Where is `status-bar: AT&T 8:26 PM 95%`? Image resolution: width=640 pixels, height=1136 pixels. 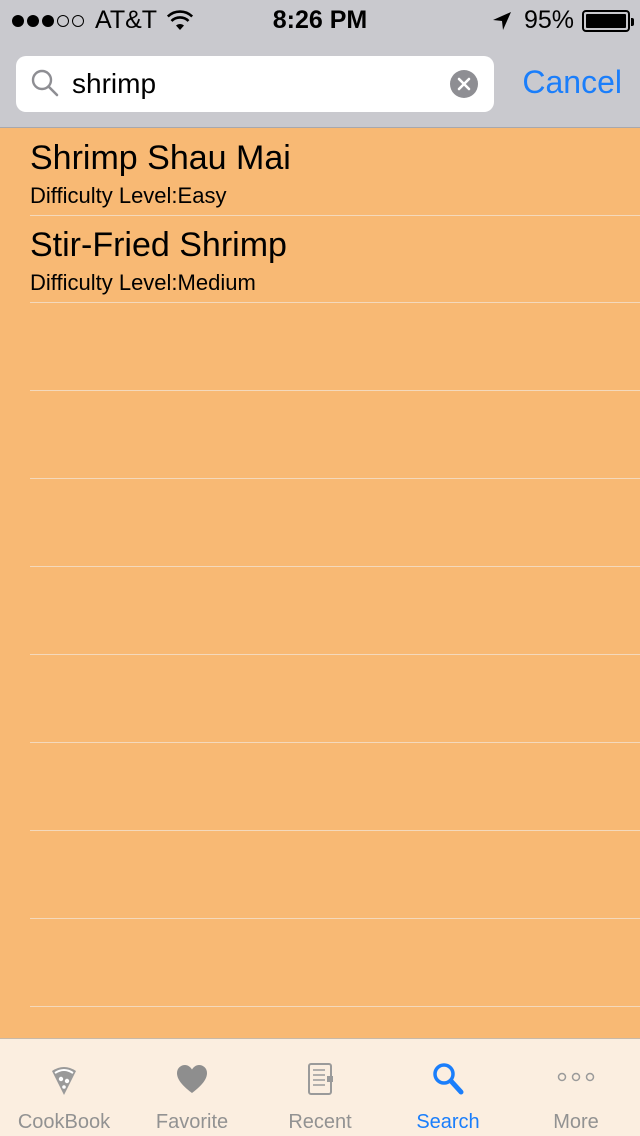
status-bar: AT&T 8:26 PM 95% is located at coordinates (320, 20).